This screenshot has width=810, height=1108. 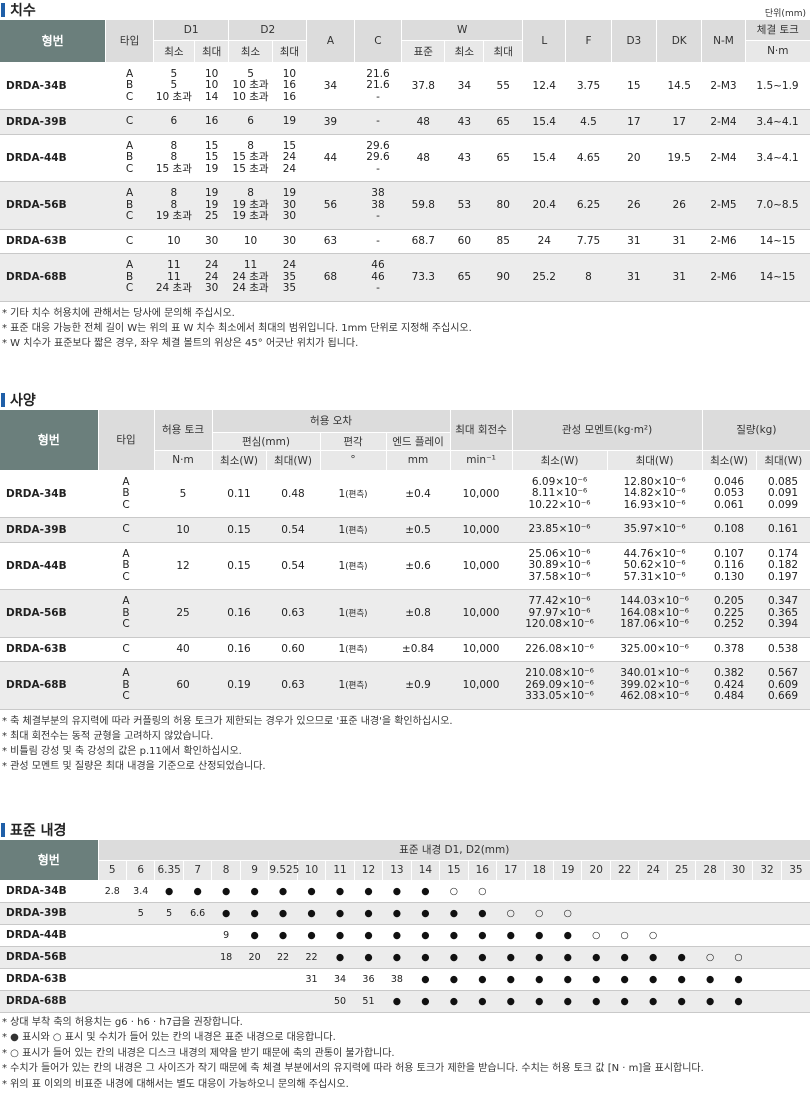 What do you see at coordinates (289, 168) in the screenshot?
I see `d2-max-line: 24` at bounding box center [289, 168].